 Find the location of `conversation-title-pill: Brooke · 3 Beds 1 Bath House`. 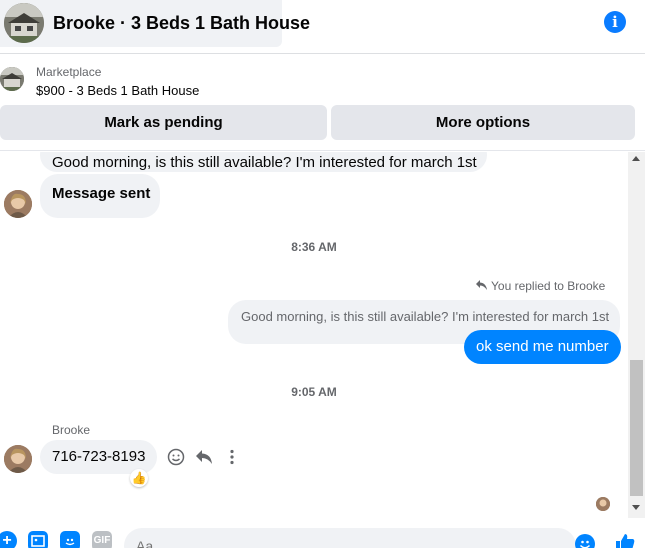

conversation-title-pill: Brooke · 3 Beds 1 Bath House is located at coordinates (155, 23).